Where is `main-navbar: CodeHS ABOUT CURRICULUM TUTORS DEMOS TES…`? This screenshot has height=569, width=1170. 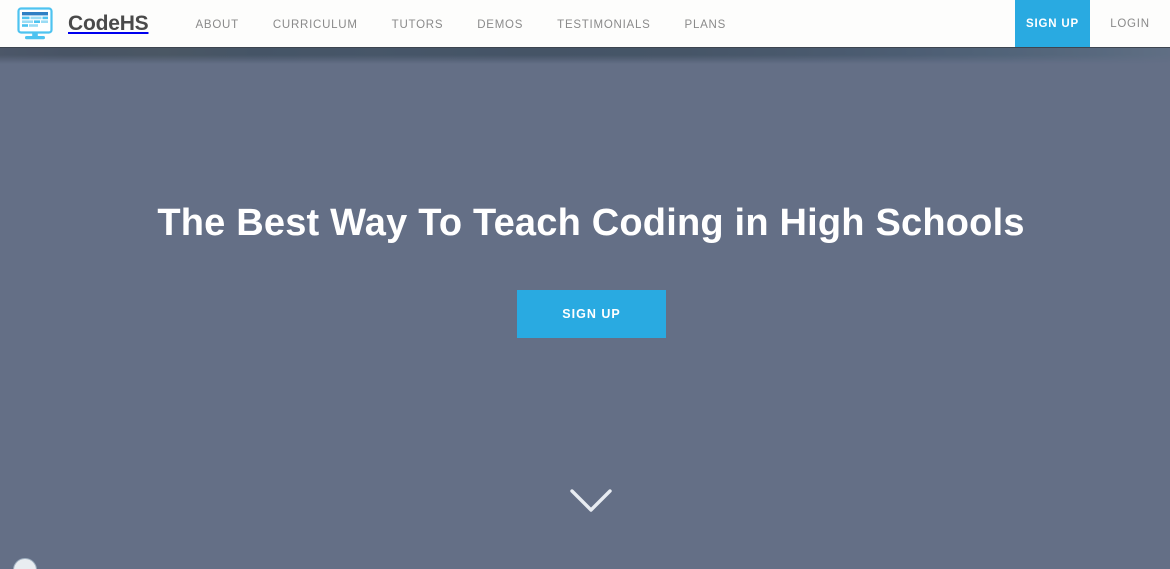 main-navbar: CodeHS ABOUT CURRICULUM TUTORS DEMOS TES… is located at coordinates (585, 24).